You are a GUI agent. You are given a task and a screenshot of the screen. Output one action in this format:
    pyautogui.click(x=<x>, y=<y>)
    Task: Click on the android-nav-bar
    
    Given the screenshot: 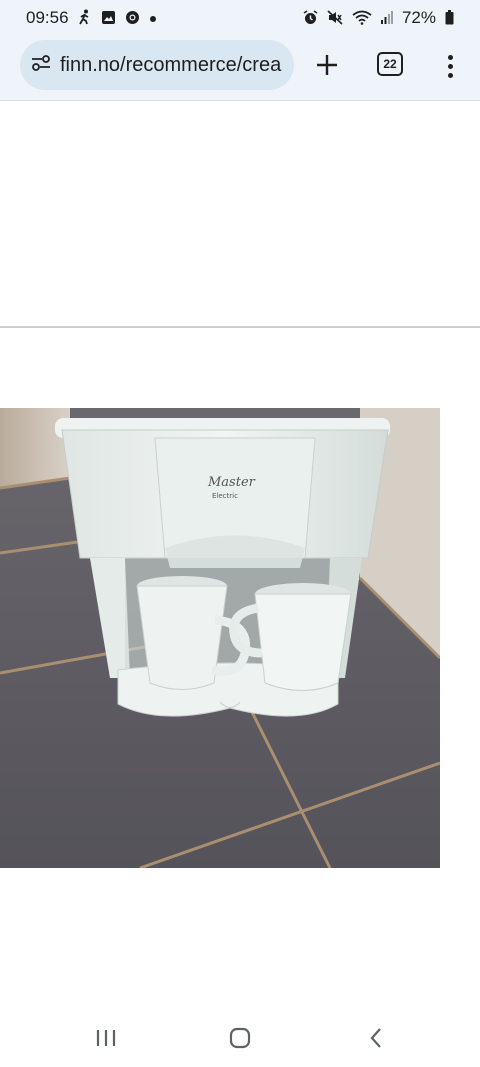 What is the action you would take?
    pyautogui.click(x=240, y=1036)
    